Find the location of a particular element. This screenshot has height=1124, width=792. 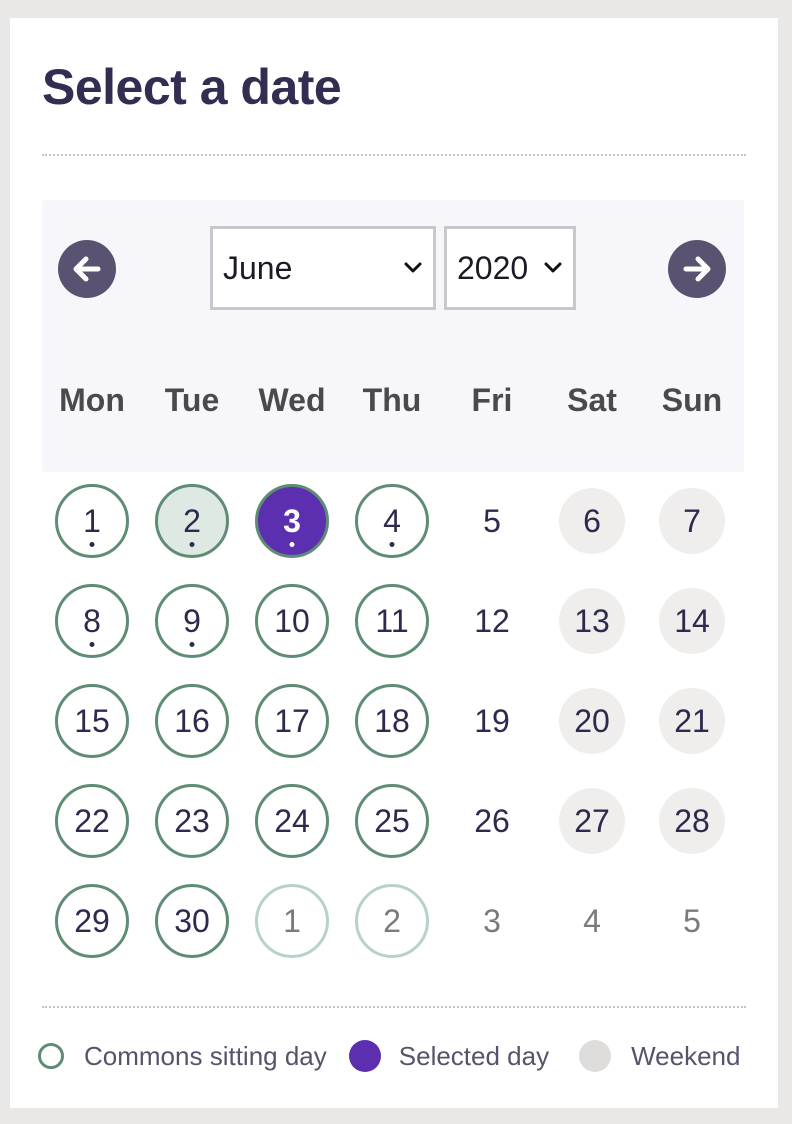

legend-weekend-label: Weekend is located at coordinates (686, 1055).